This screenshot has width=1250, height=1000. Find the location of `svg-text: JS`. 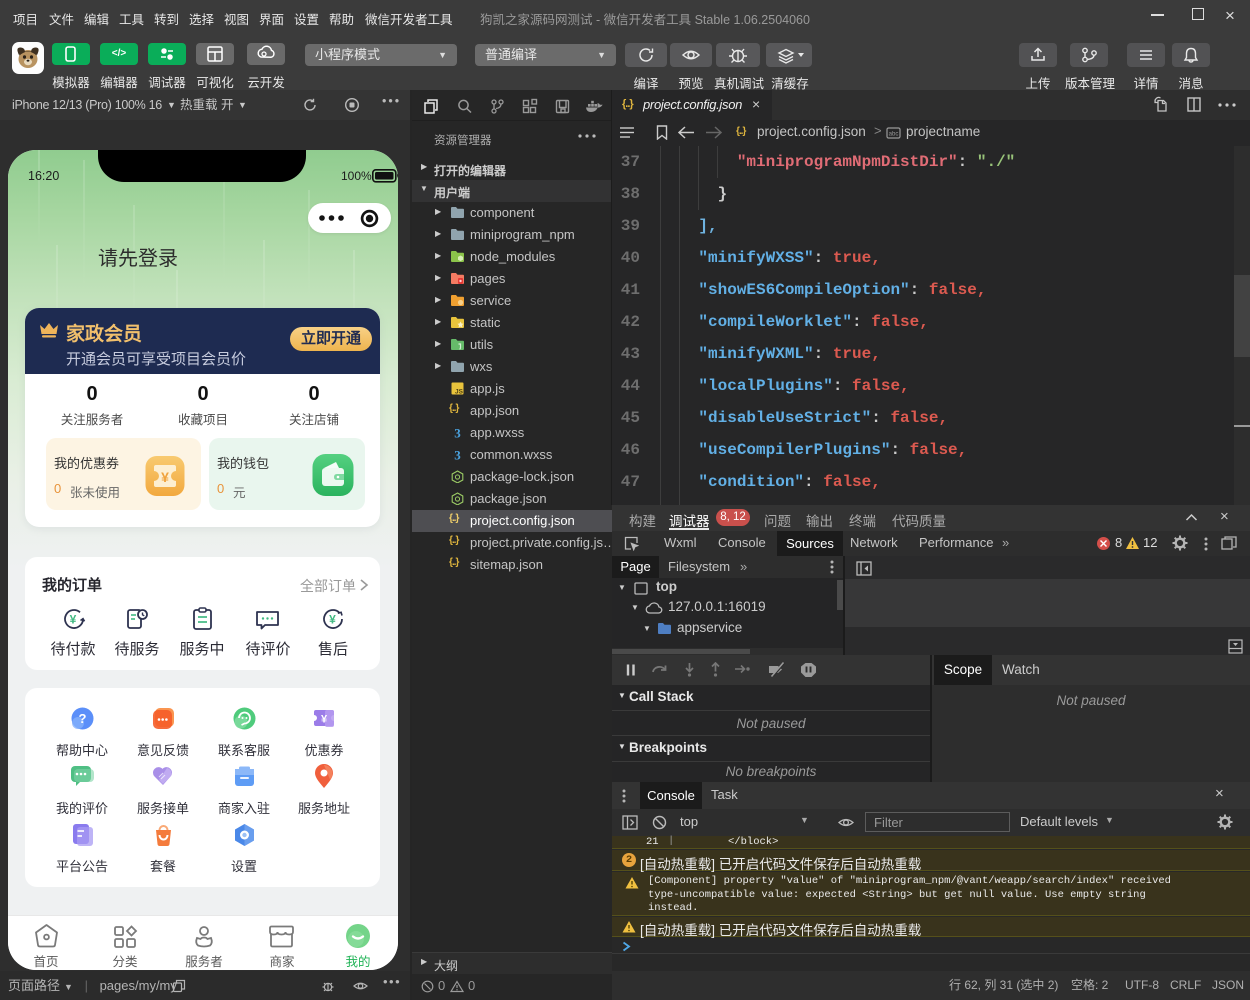

svg-text: JS is located at coordinates (459, 392).